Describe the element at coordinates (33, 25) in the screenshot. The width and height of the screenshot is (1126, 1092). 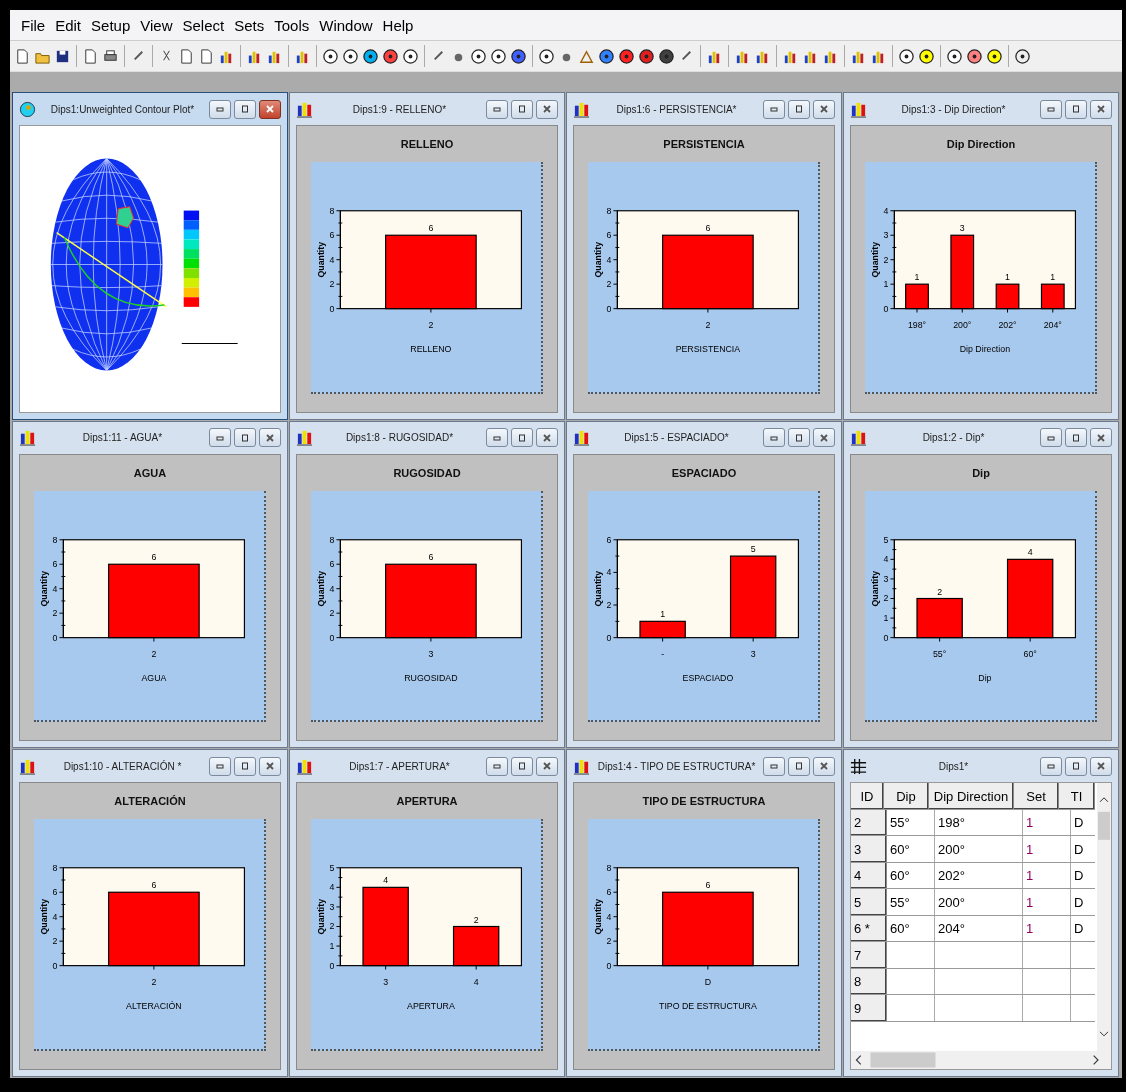
I see `menu-item: File` at that location.